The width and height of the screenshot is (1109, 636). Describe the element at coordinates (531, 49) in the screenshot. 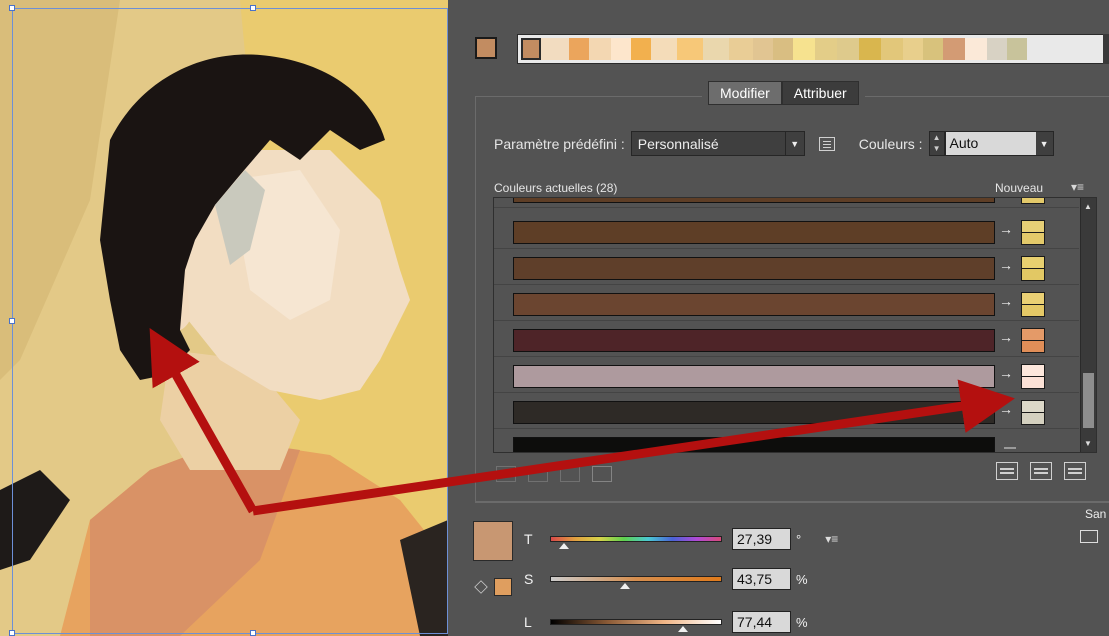

I see `color-group-first-swatch` at that location.